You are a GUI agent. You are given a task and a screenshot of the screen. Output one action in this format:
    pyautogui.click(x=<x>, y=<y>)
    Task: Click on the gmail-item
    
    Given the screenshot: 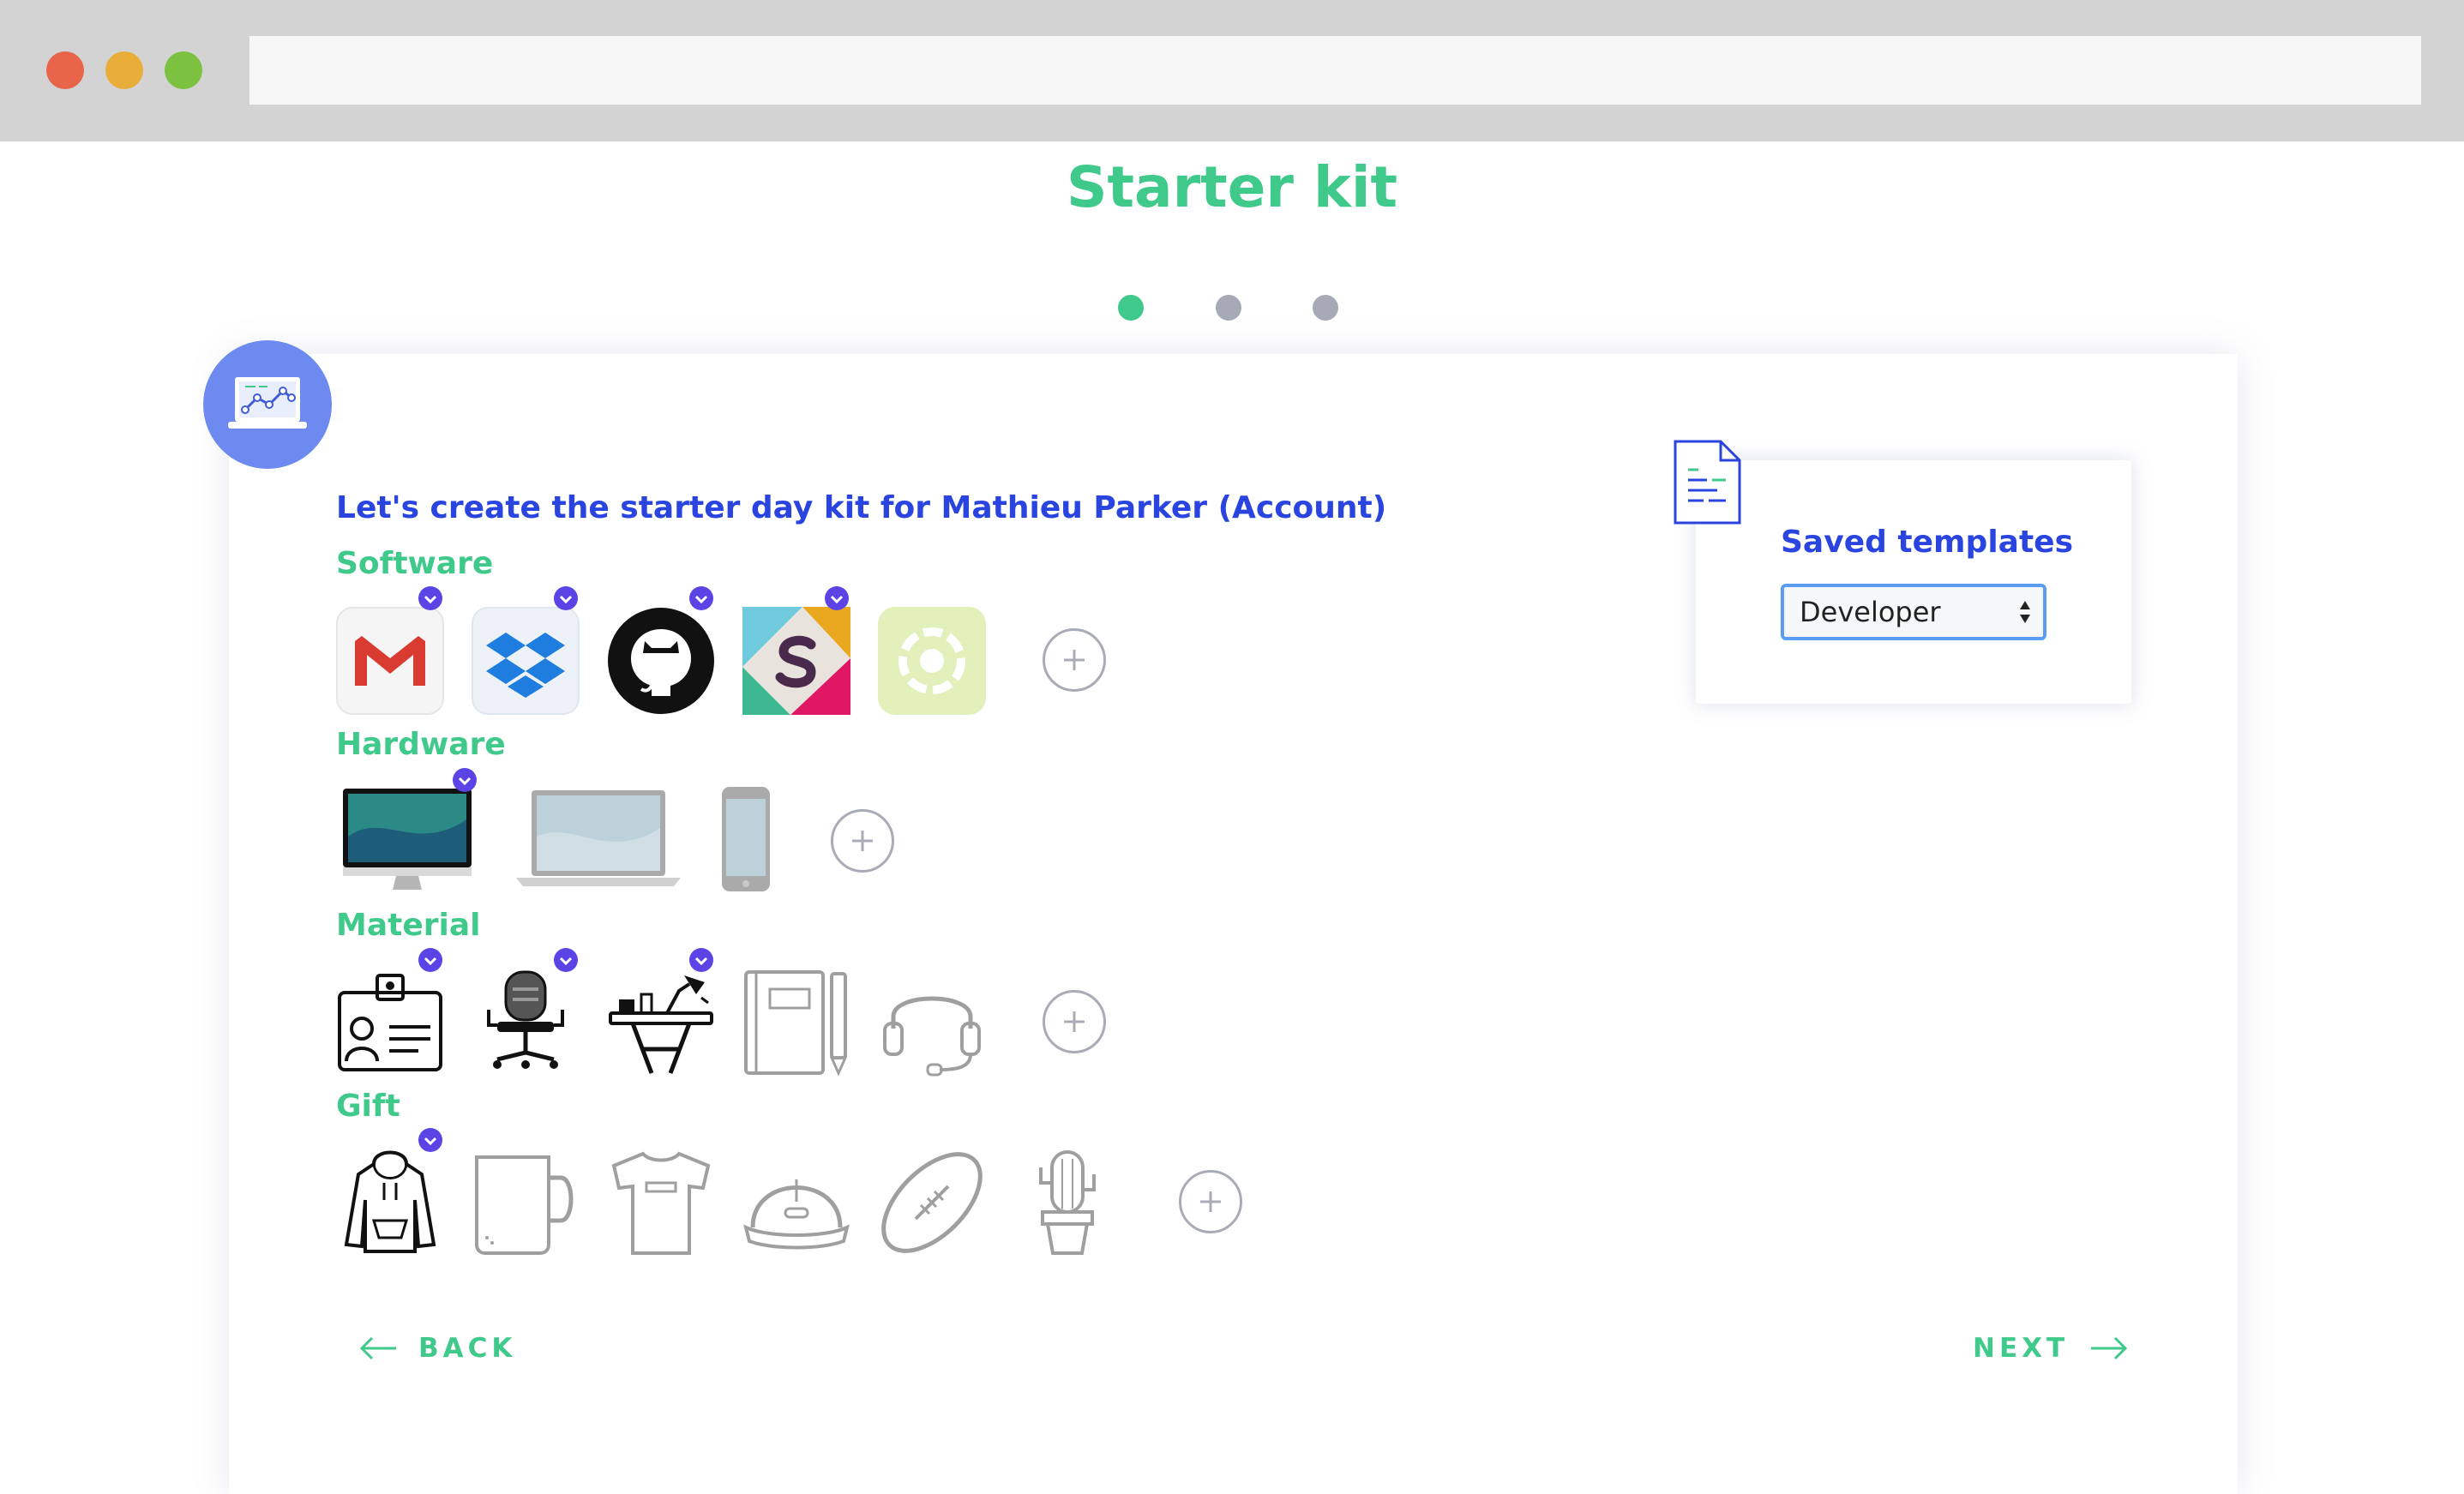 What is the action you would take?
    pyautogui.click(x=390, y=661)
    